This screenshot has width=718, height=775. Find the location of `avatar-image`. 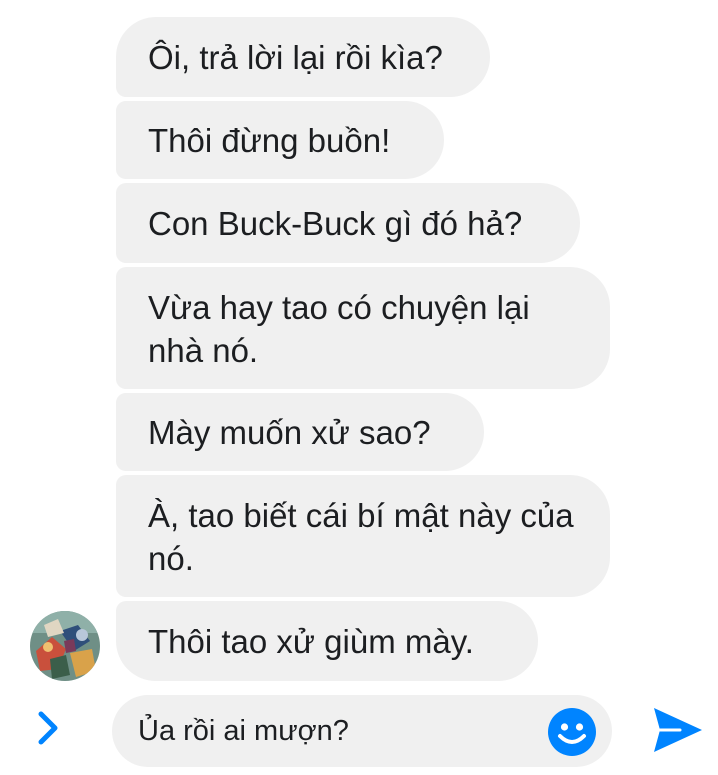

avatar-image is located at coordinates (65, 646).